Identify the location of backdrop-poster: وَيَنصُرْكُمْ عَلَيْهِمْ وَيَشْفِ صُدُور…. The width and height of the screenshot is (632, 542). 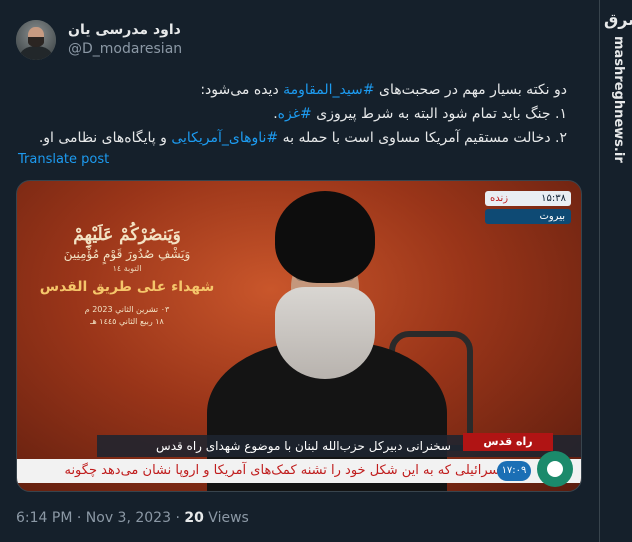
(127, 275).